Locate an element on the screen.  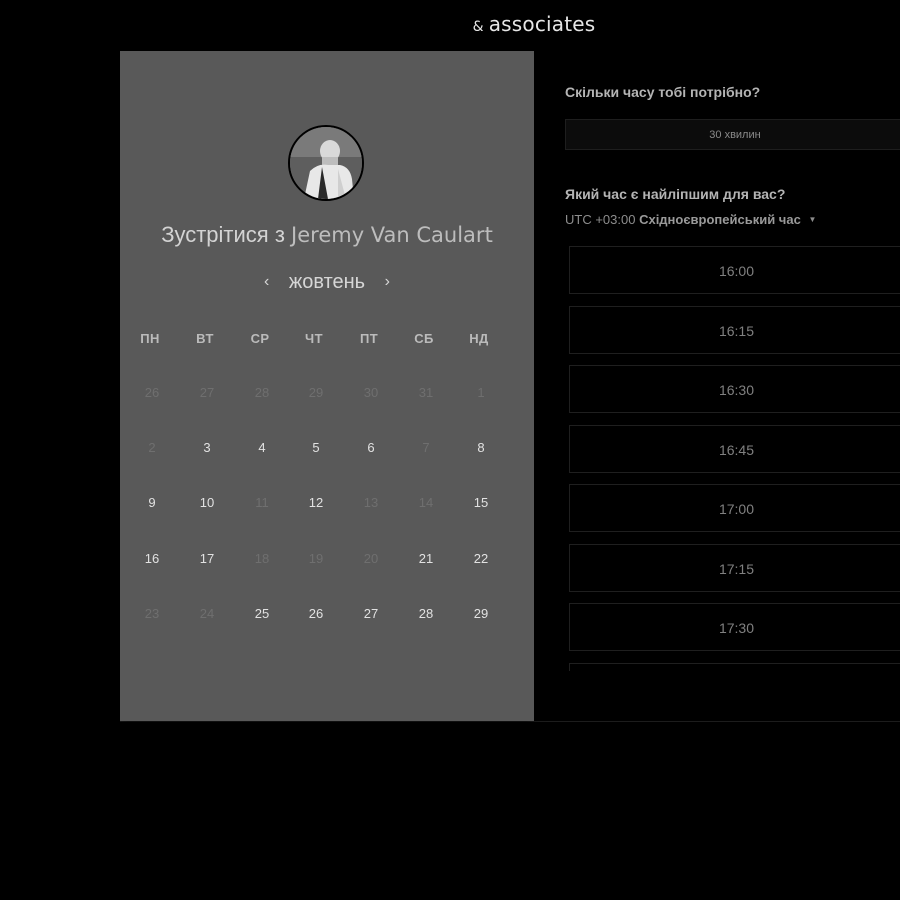
chevron-right-icon: › is located at coordinates (387, 282).